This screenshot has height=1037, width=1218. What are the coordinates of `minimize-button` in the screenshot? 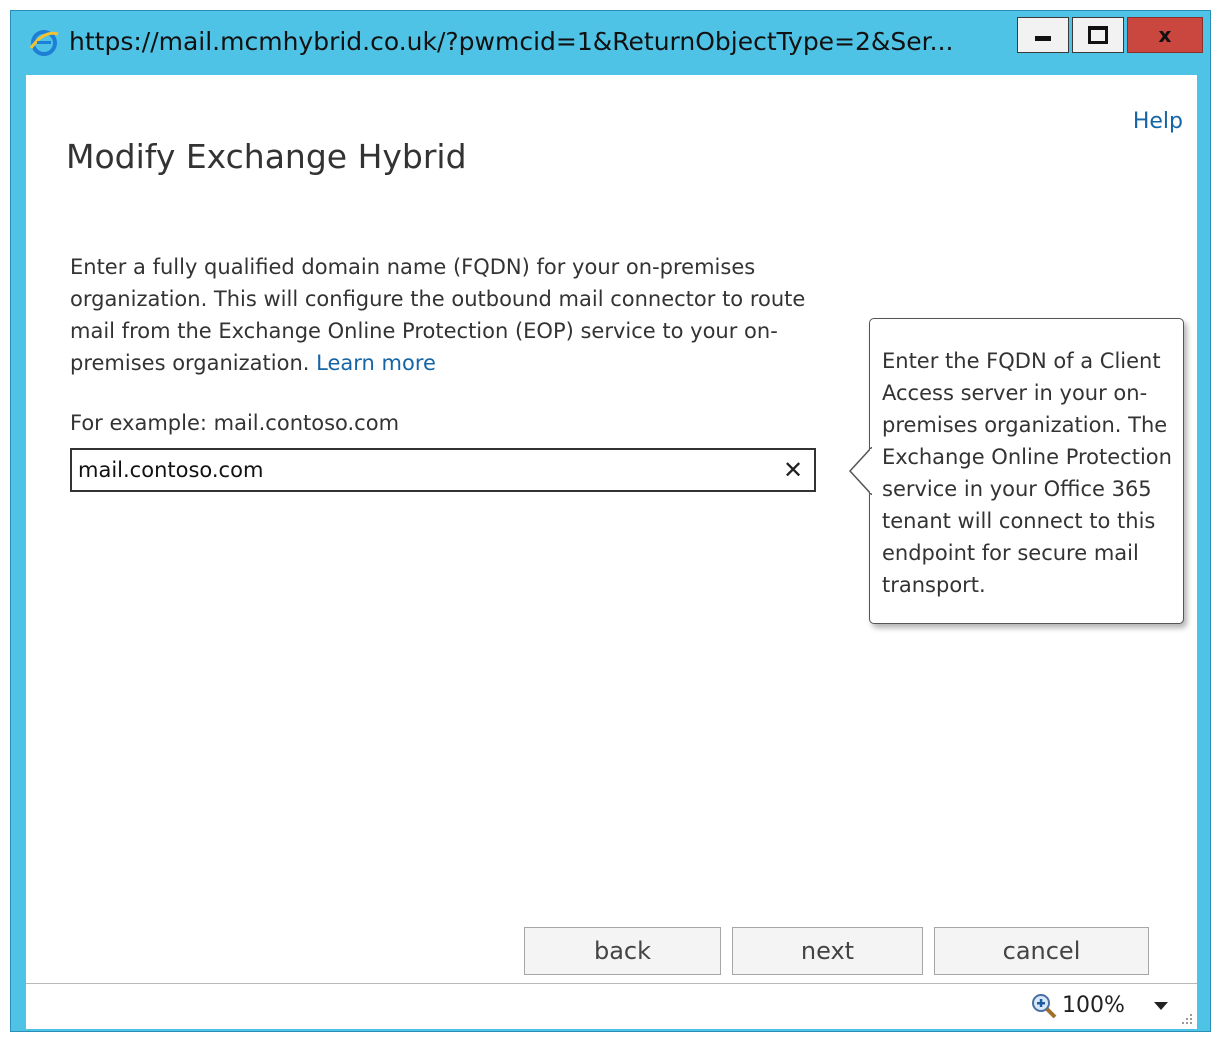 It's located at (1043, 35).